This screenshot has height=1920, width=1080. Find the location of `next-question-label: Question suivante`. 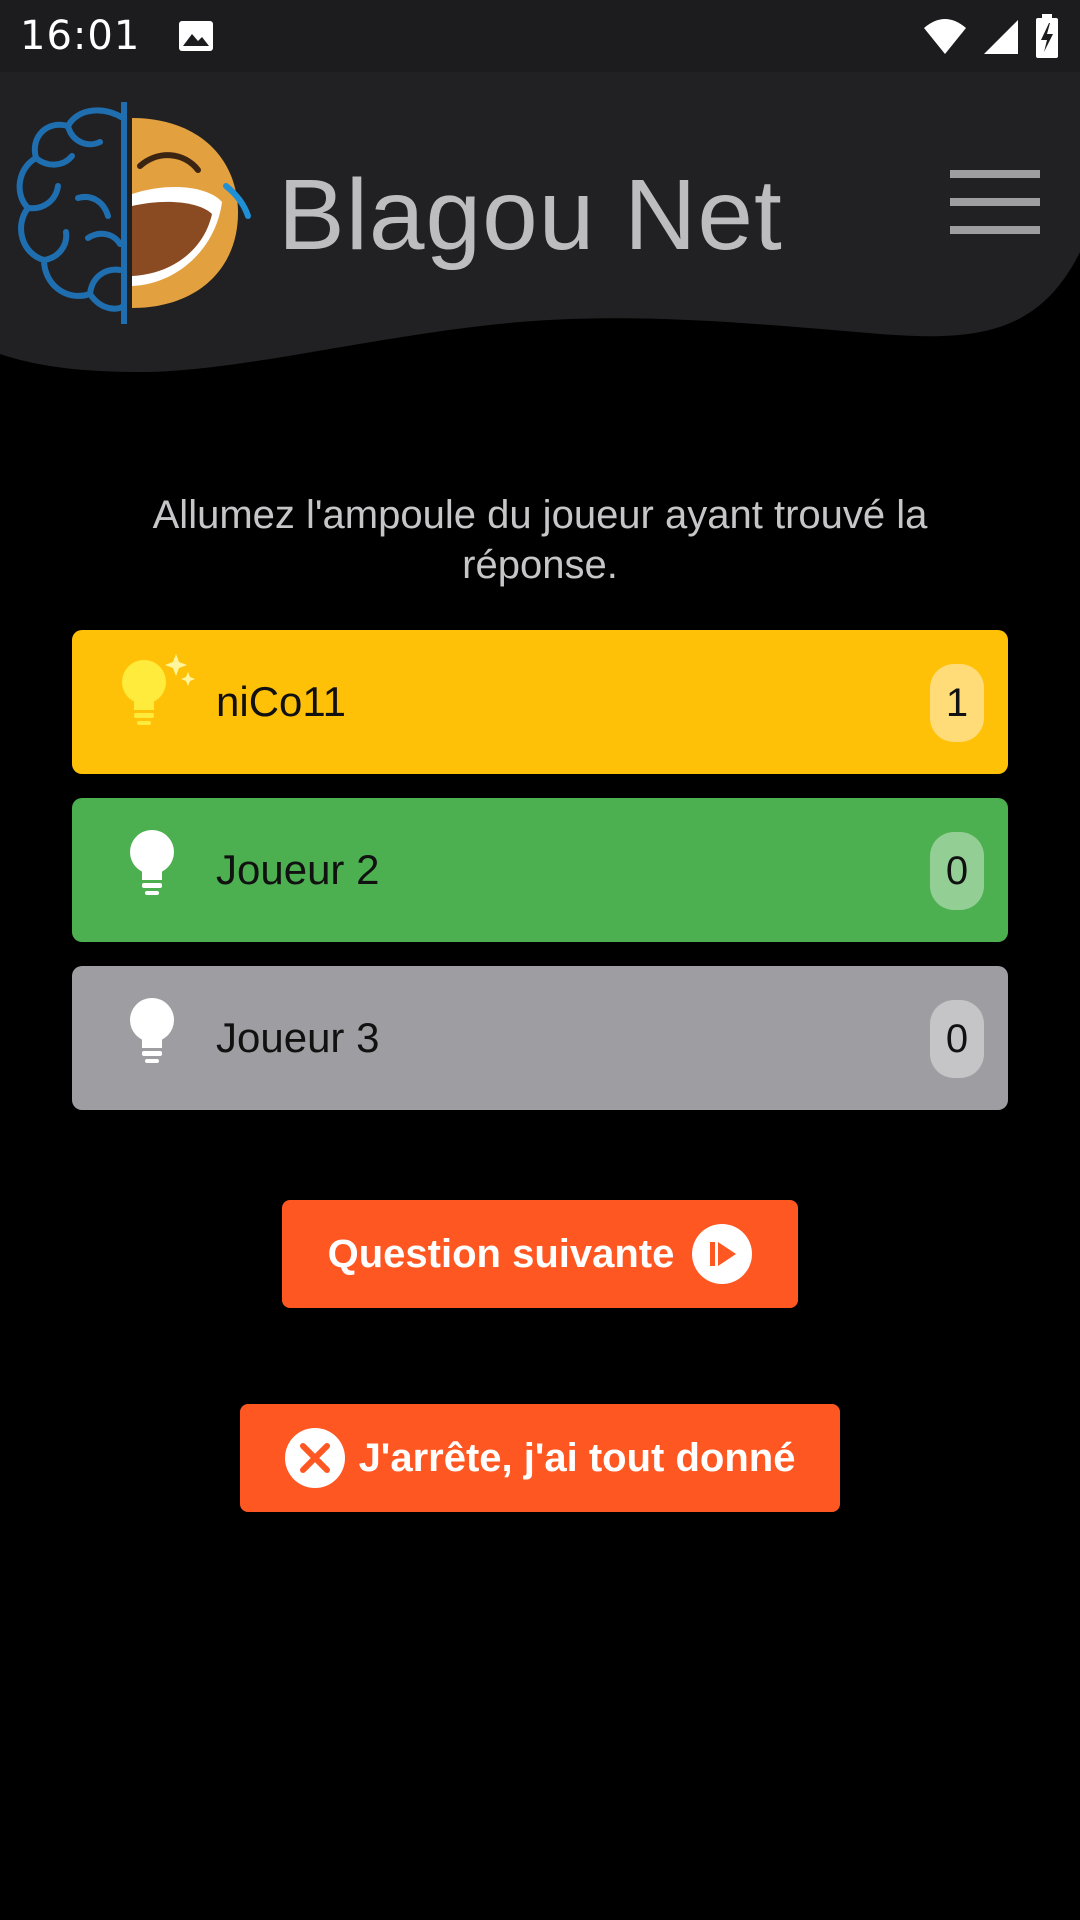

next-question-label: Question suivante is located at coordinates (501, 1253).